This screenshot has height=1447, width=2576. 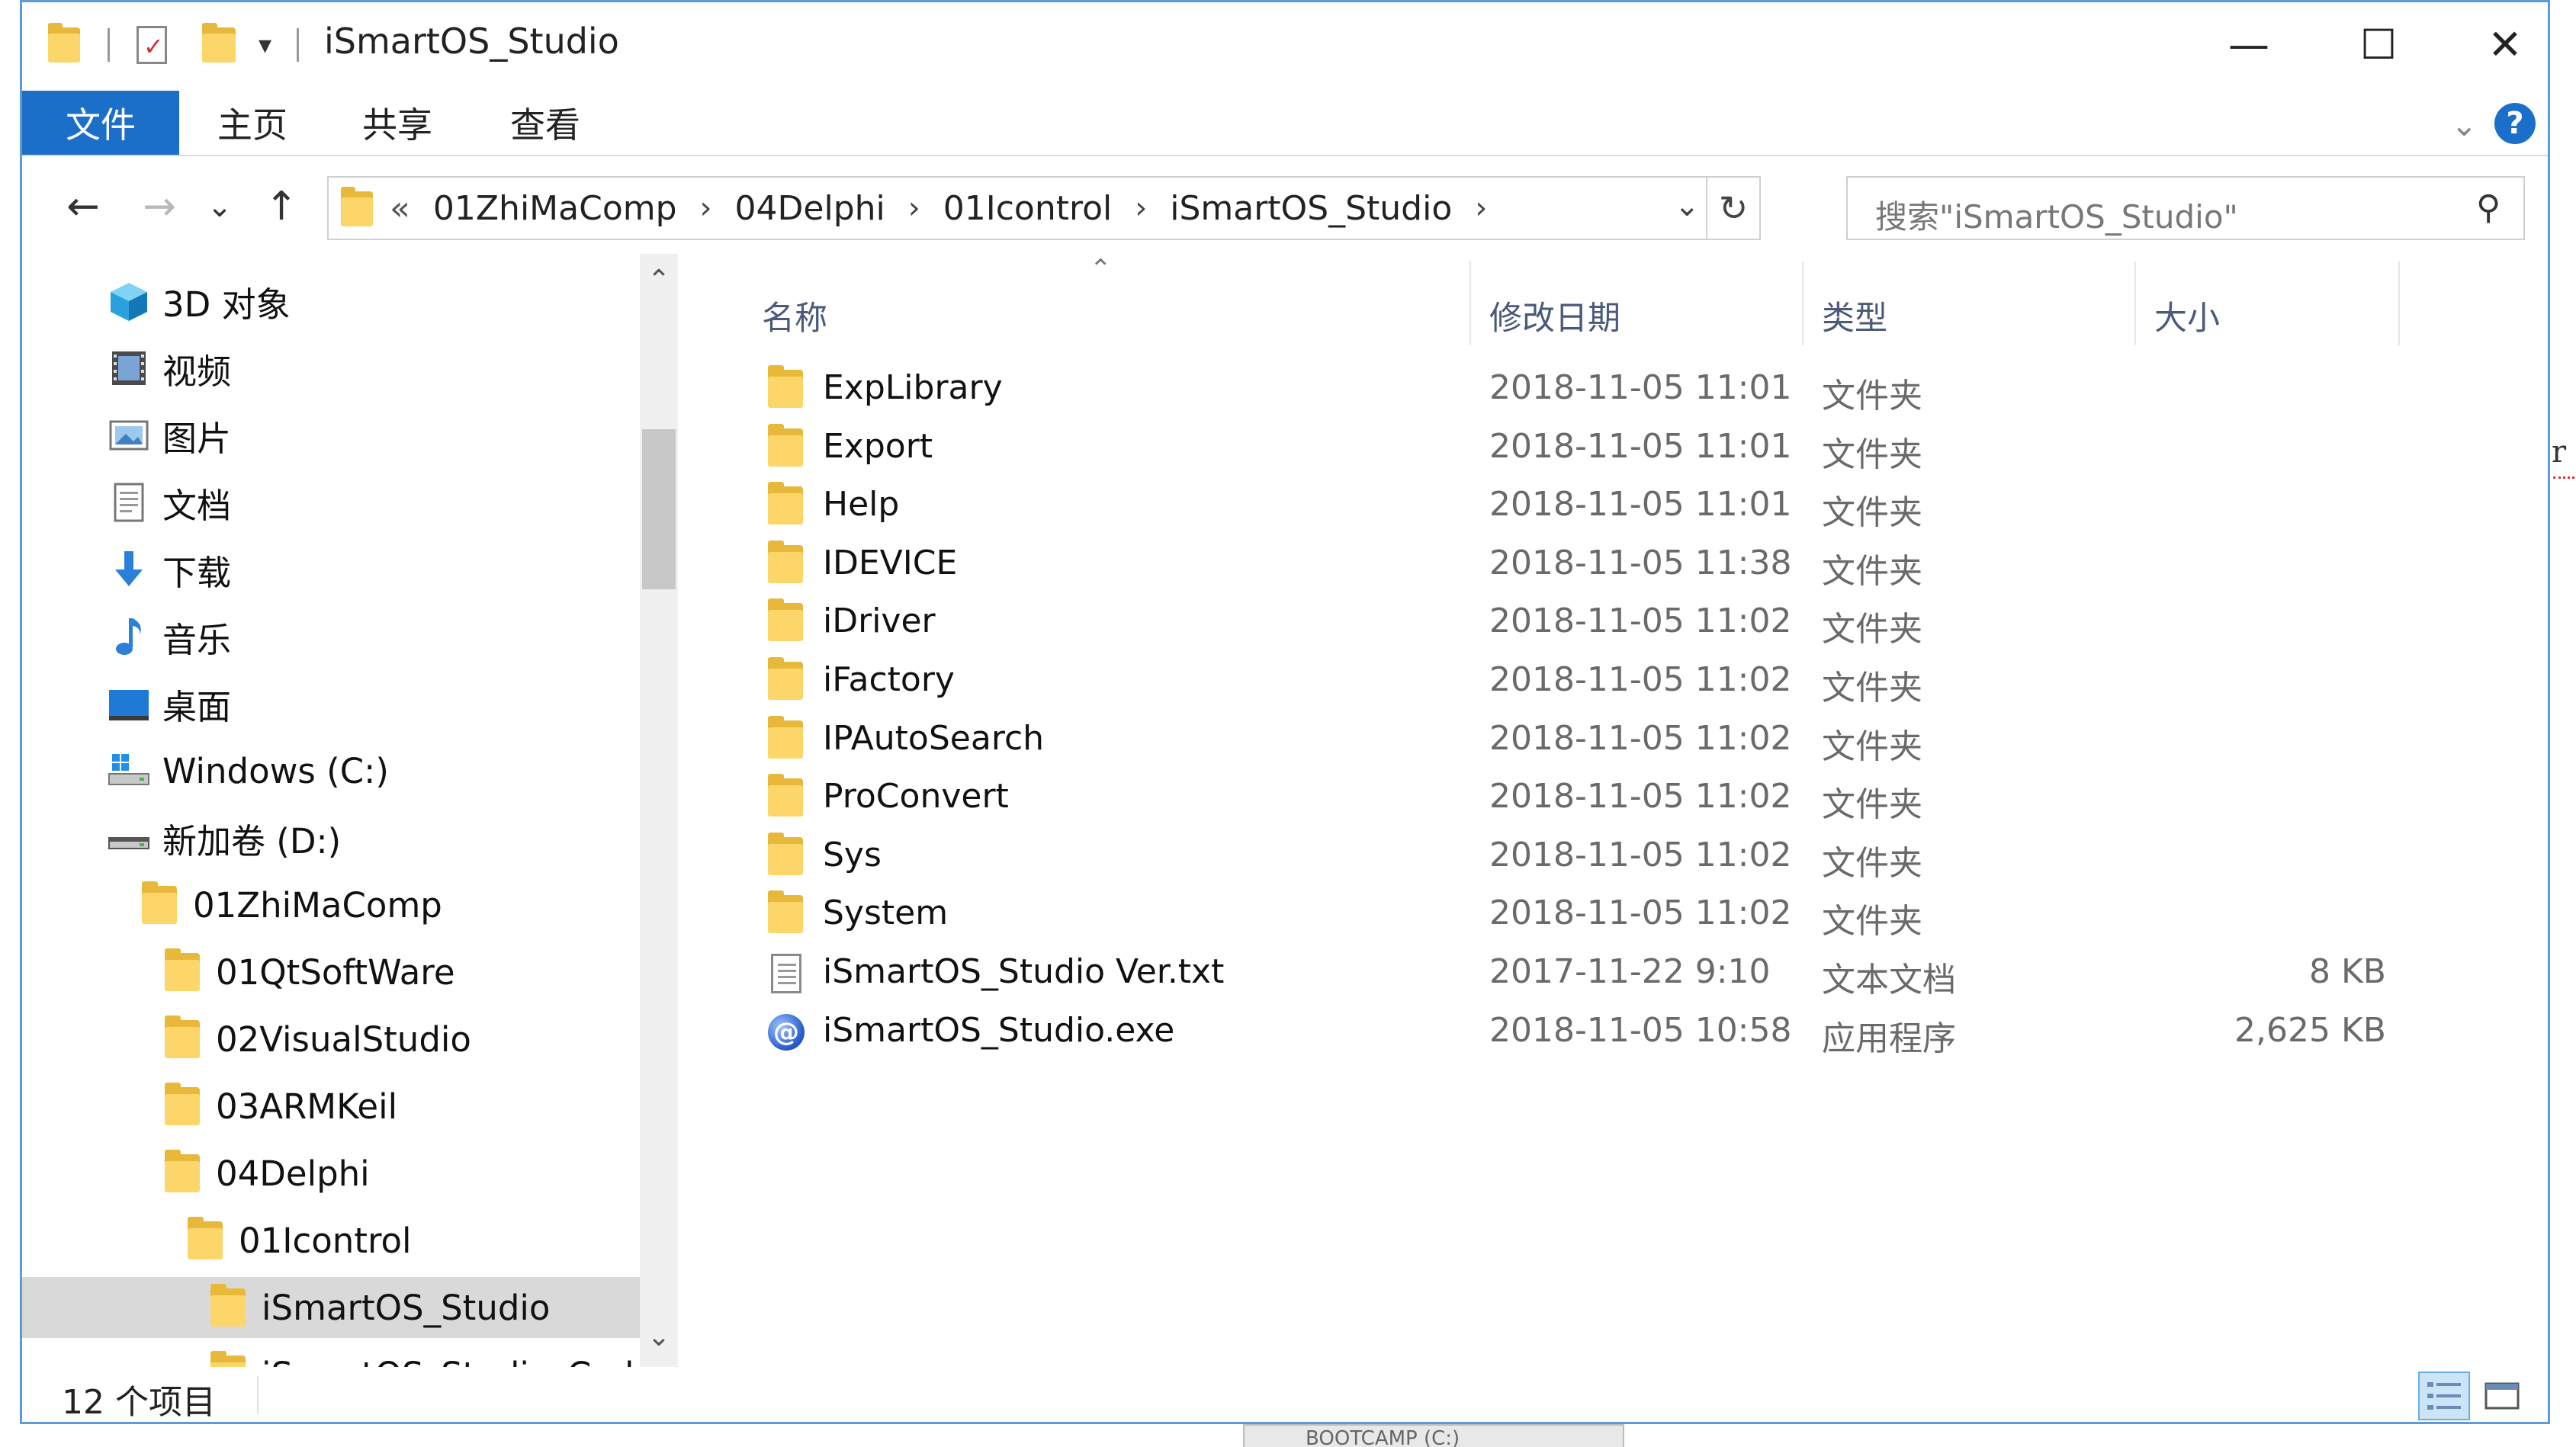 I want to click on scrollbar-thumb, so click(x=659, y=509).